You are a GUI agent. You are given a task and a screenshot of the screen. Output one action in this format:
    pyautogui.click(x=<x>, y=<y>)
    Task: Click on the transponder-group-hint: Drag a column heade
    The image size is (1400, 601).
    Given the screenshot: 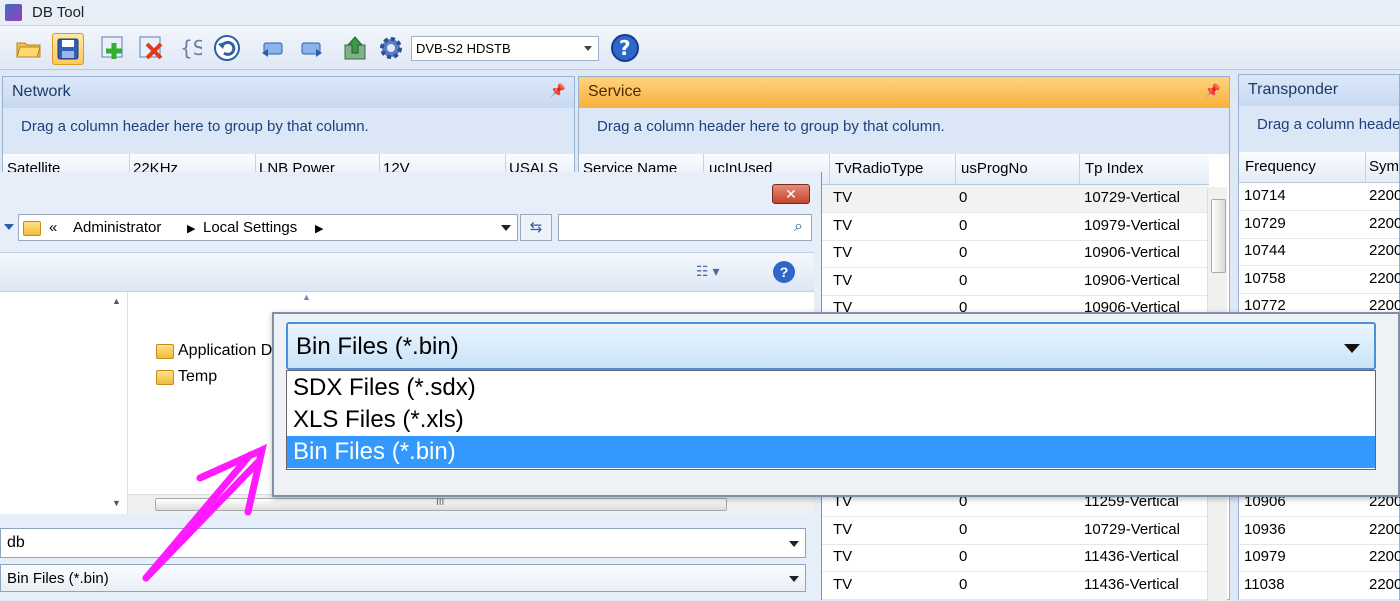 What is the action you would take?
    pyautogui.click(x=1319, y=129)
    